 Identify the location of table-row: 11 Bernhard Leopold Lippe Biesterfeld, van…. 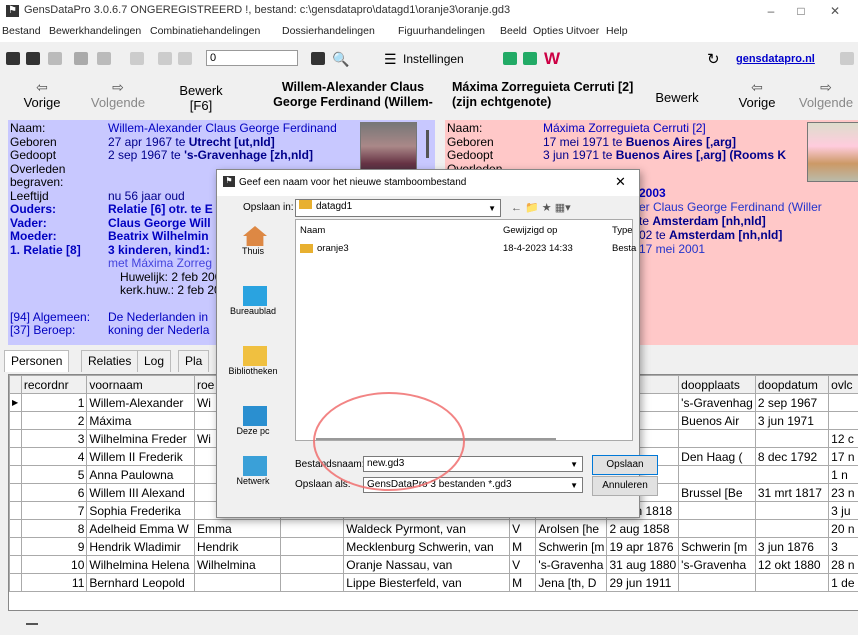
(433, 582).